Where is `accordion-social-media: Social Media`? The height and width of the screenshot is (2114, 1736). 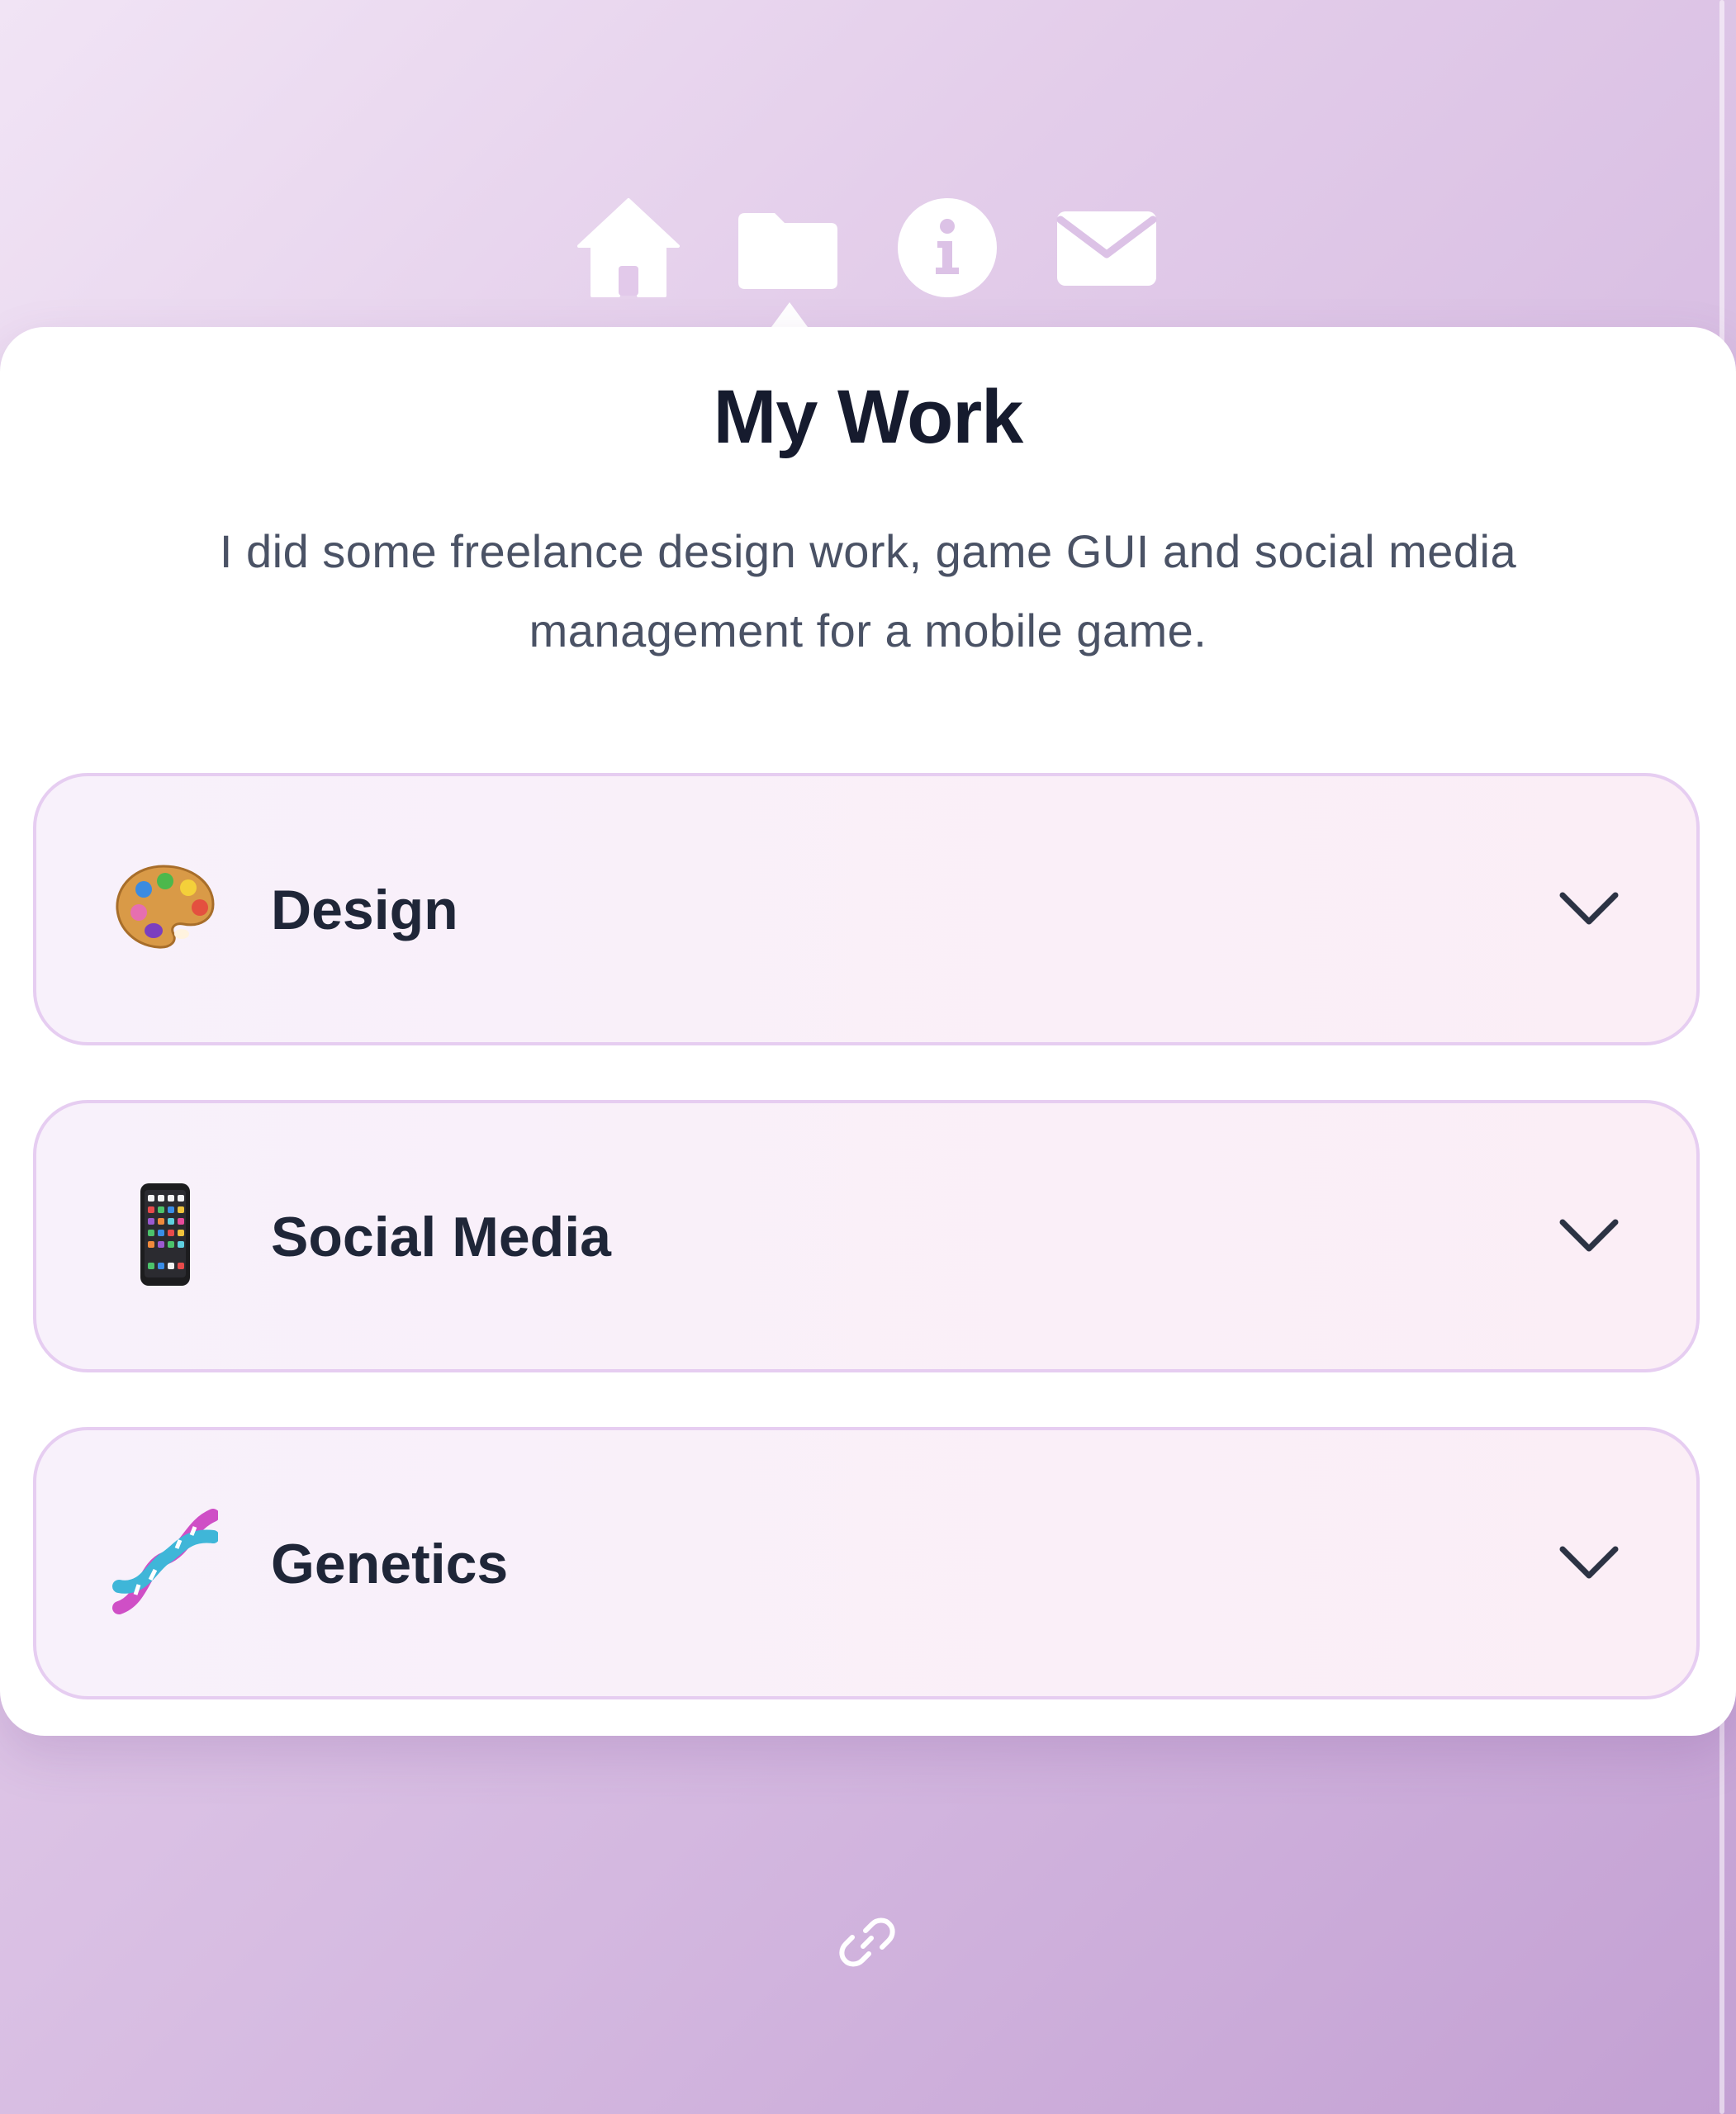 accordion-social-media: Social Media is located at coordinates (866, 1236).